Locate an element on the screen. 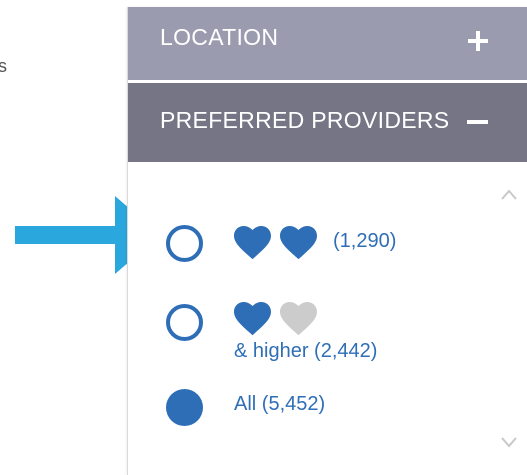 The height and width of the screenshot is (475, 527). option-two-hearts: (1,290) is located at coordinates (316, 244).